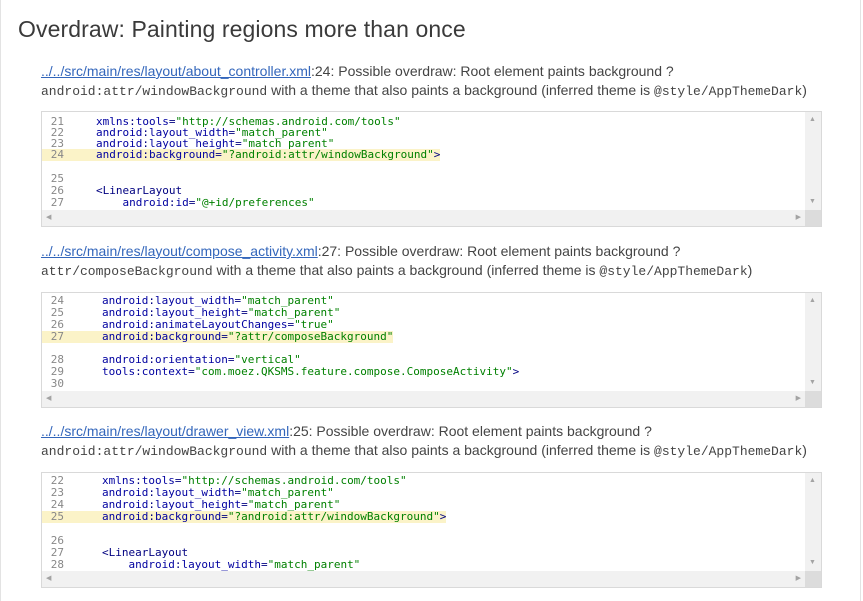 Image resolution: width=863 pixels, height=601 pixels. Describe the element at coordinates (182, 202) in the screenshot. I see `code-line: 27 android:id="@+id/preferences"` at that location.